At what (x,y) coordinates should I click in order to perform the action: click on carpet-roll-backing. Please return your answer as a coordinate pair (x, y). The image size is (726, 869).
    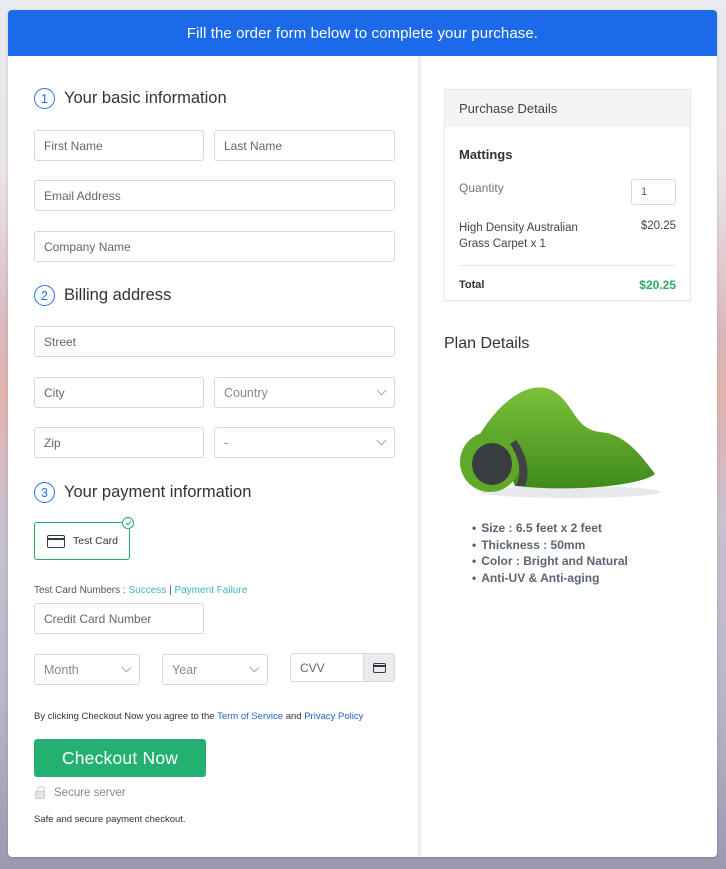
    Looking at the image, I should click on (492, 464).